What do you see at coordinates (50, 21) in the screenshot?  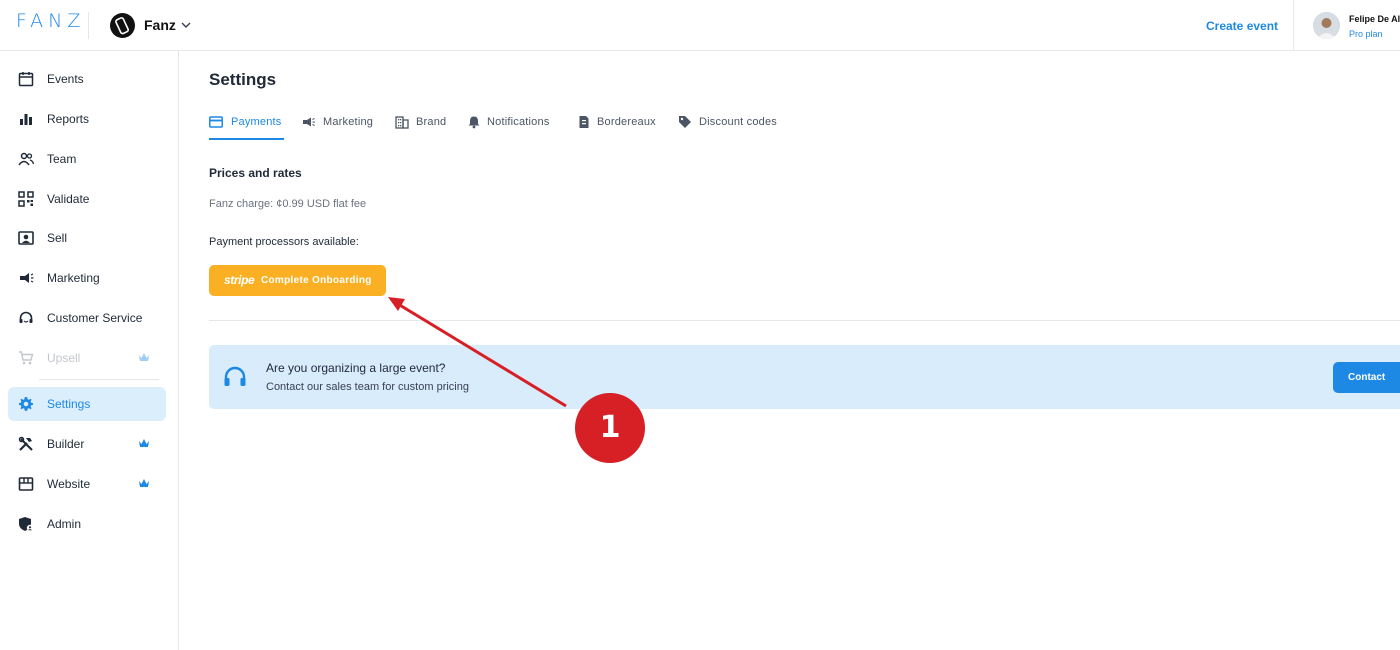 I see `fanz-logo: FANZ` at bounding box center [50, 21].